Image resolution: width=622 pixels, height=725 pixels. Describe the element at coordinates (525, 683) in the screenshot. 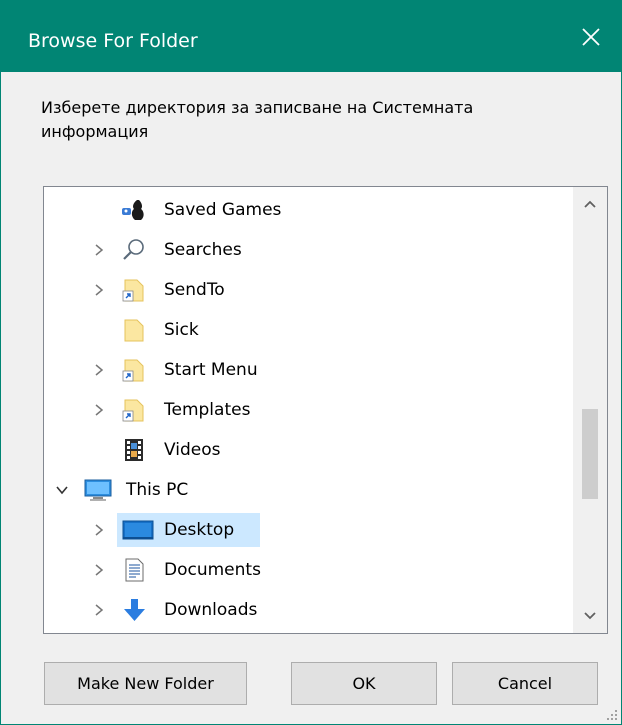

I see `cancel-button: Cancel` at that location.